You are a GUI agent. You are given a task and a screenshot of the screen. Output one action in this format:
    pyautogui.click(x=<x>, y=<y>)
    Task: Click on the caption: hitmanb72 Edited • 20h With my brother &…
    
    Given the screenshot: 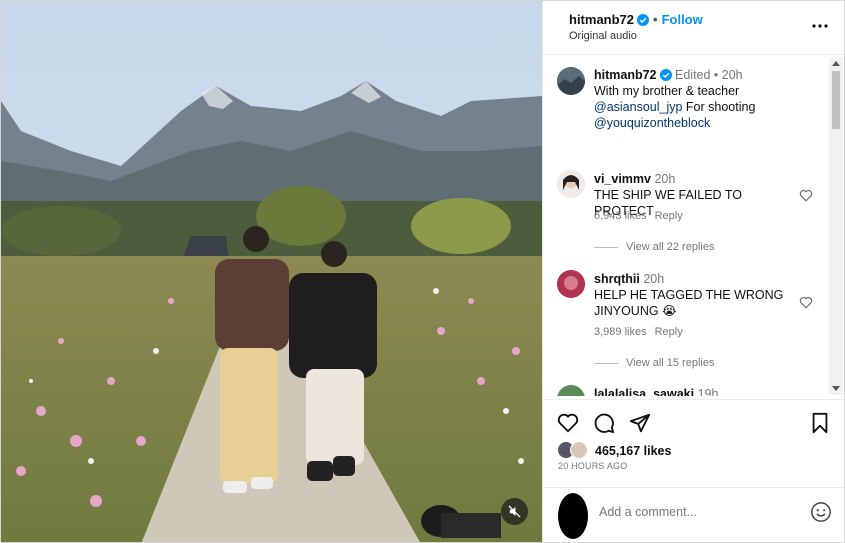 What is the action you would take?
    pyautogui.click(x=706, y=99)
    